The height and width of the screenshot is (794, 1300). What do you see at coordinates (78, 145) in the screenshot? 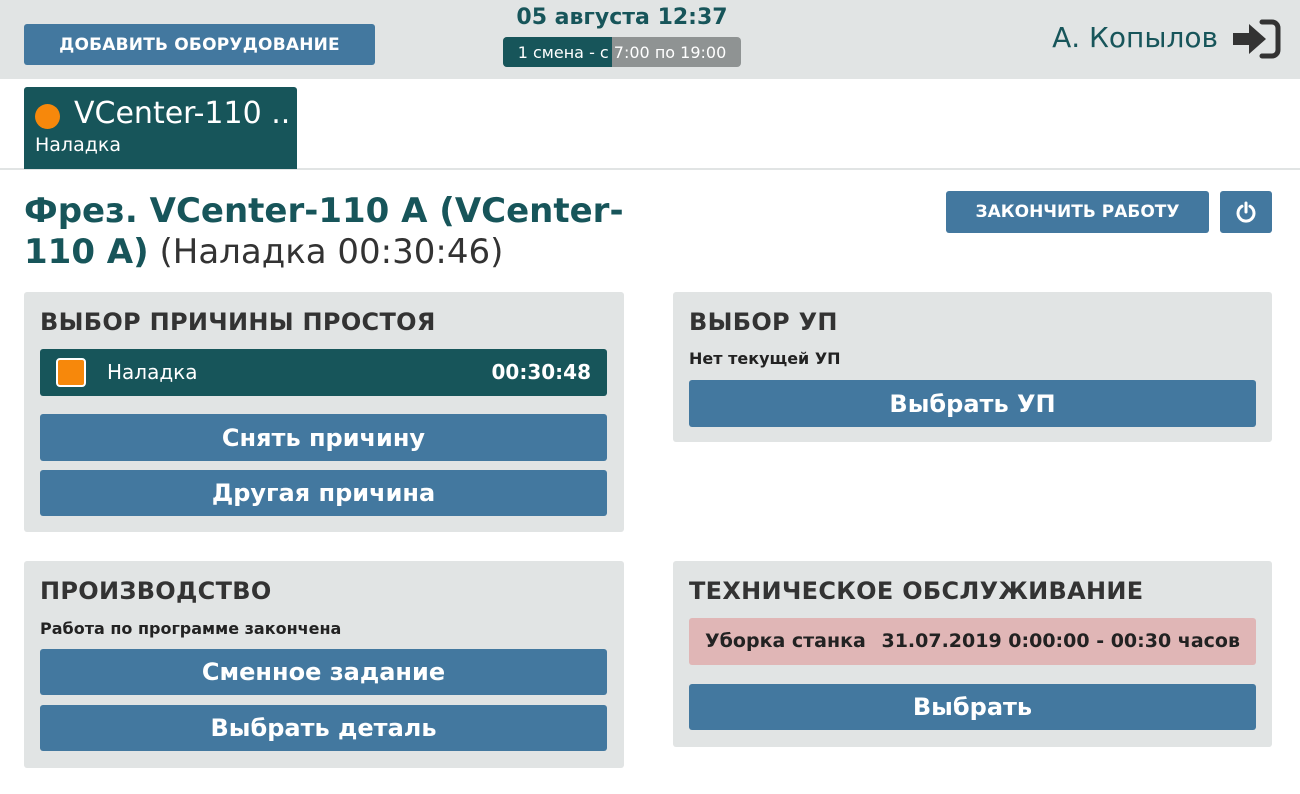
I see `machine-tab-status: Наладка` at bounding box center [78, 145].